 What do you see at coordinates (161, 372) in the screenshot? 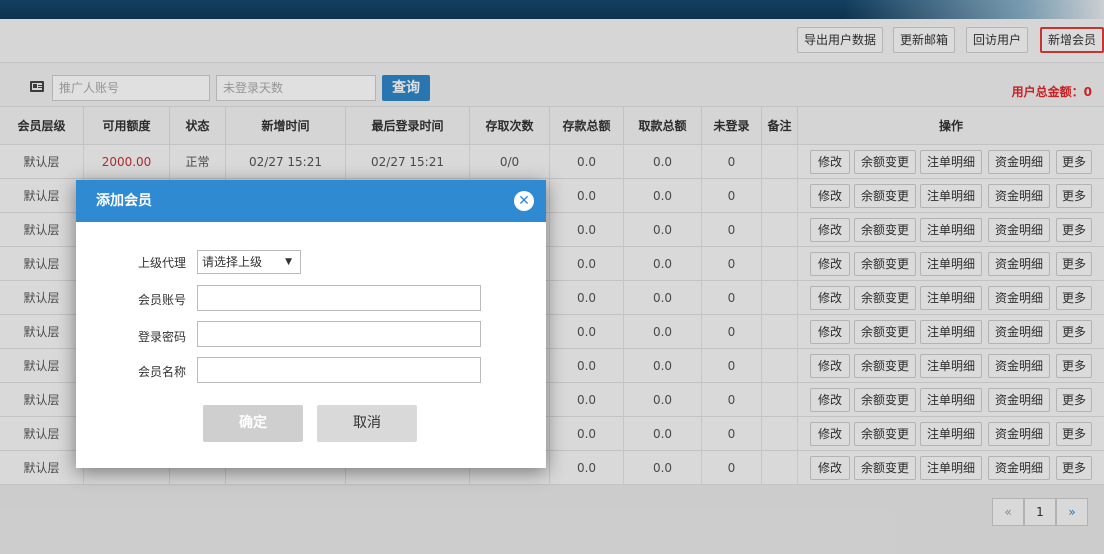
I see `member-name-label: 会员名称` at bounding box center [161, 372].